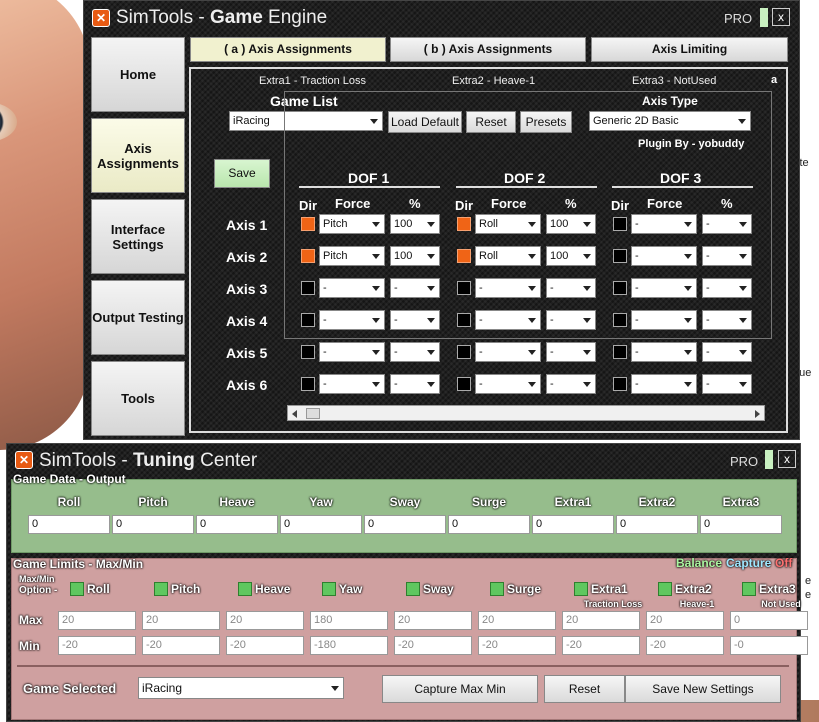 The height and width of the screenshot is (722, 819). What do you see at coordinates (699, 563) in the screenshot?
I see `balance-label: Balance` at bounding box center [699, 563].